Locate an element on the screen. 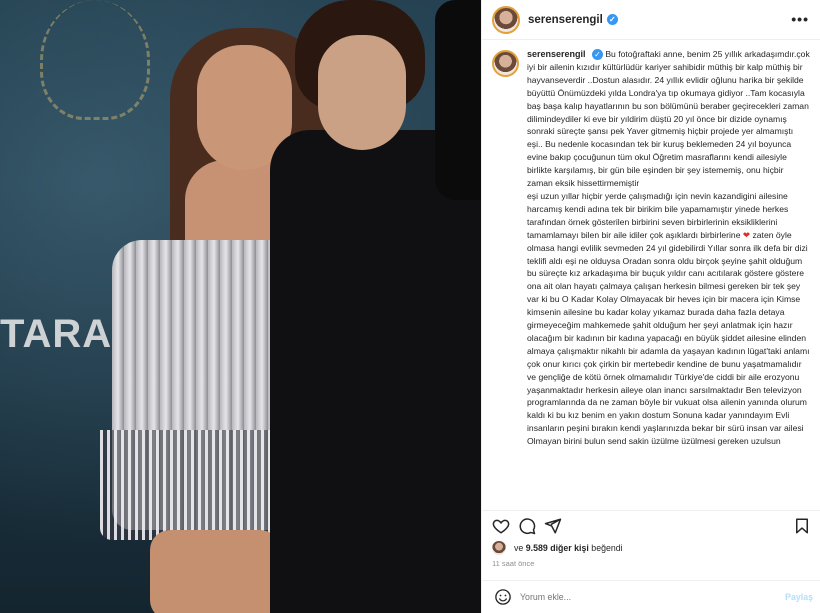  laurel-emblem is located at coordinates (95, 60).